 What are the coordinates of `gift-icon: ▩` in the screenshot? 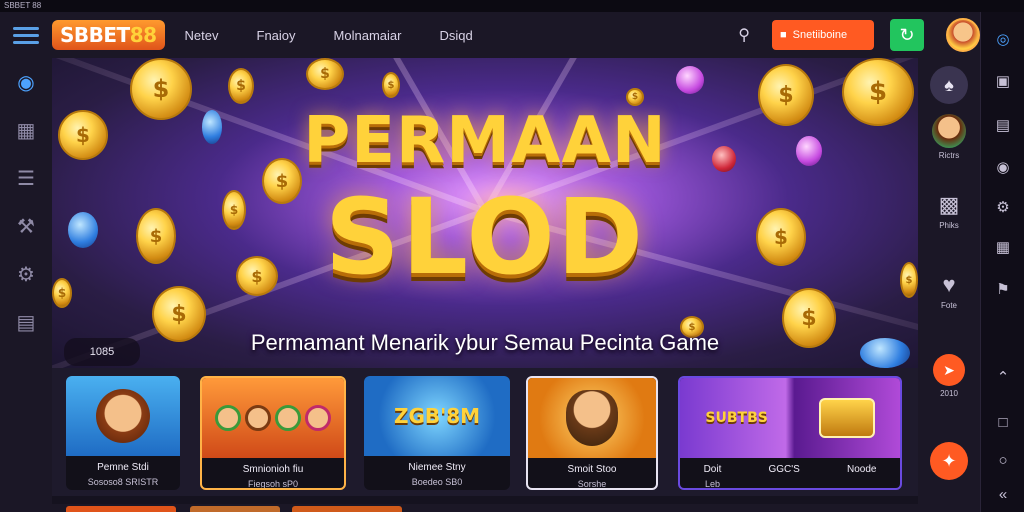 It's located at (949, 204).